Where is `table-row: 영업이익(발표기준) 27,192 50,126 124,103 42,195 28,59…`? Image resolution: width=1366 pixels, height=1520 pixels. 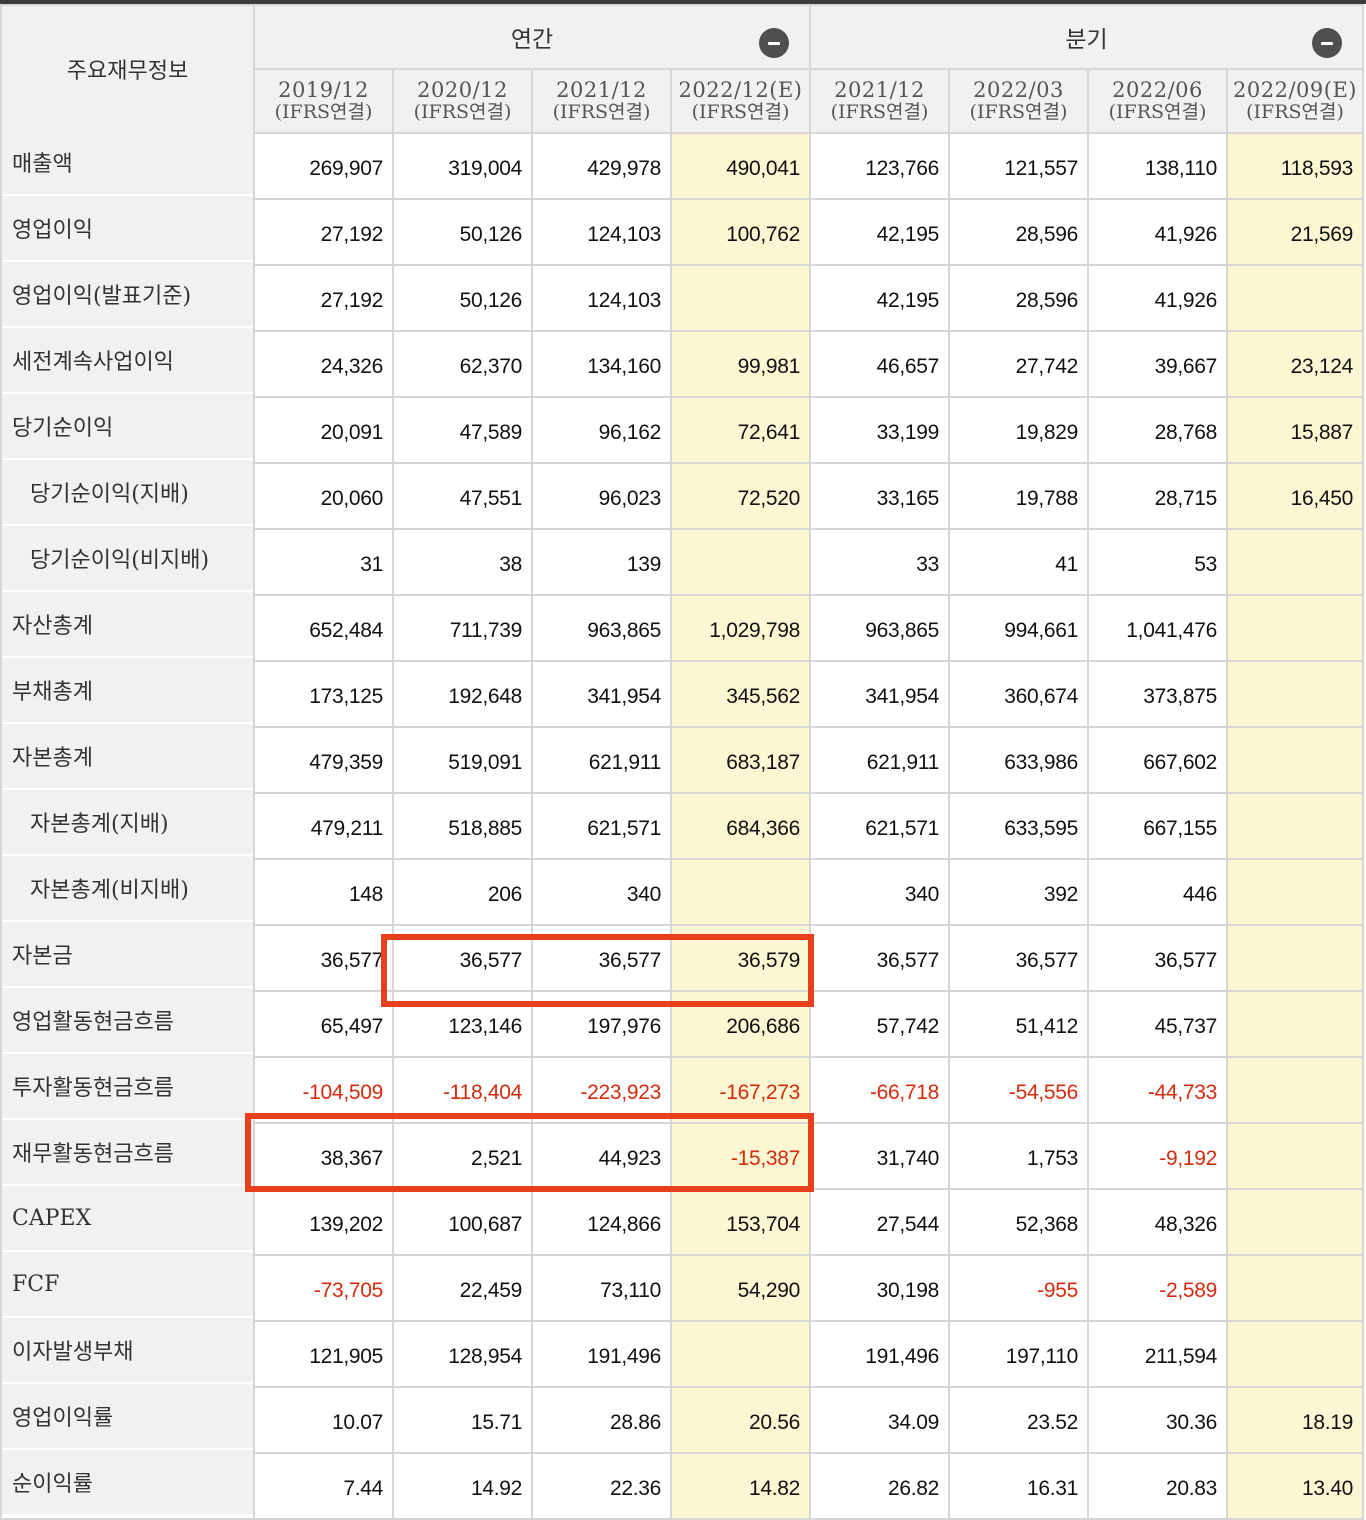
table-row: 영업이익(발표기준) 27,192 50,126 124,103 42,195 28,59… is located at coordinates (682, 296).